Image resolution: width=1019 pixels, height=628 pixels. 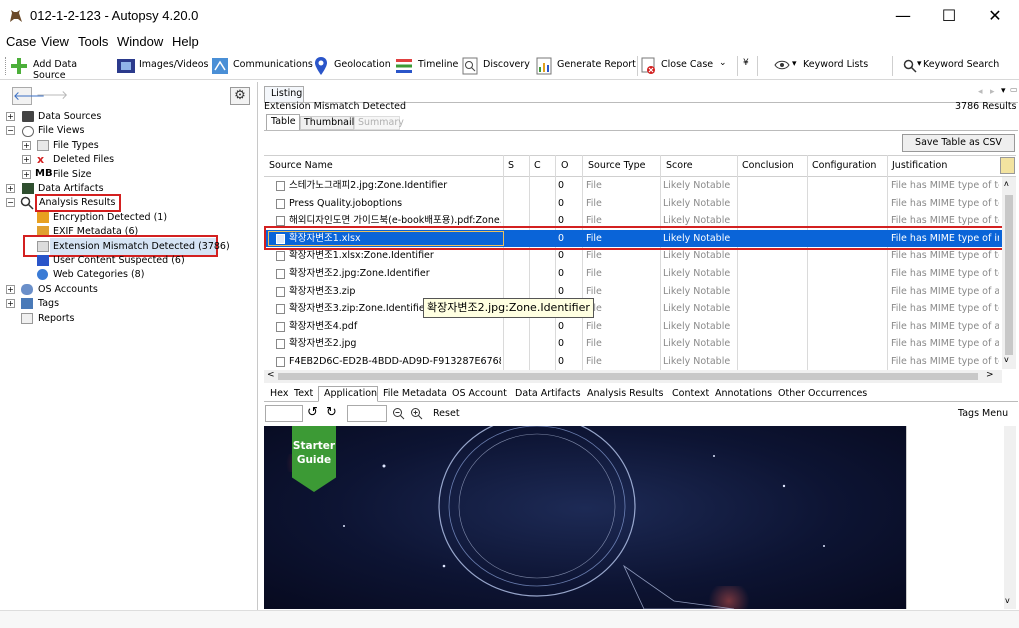 What do you see at coordinates (77, 202) in the screenshot?
I see `tree-analysis-results: Analysis Results` at bounding box center [77, 202].